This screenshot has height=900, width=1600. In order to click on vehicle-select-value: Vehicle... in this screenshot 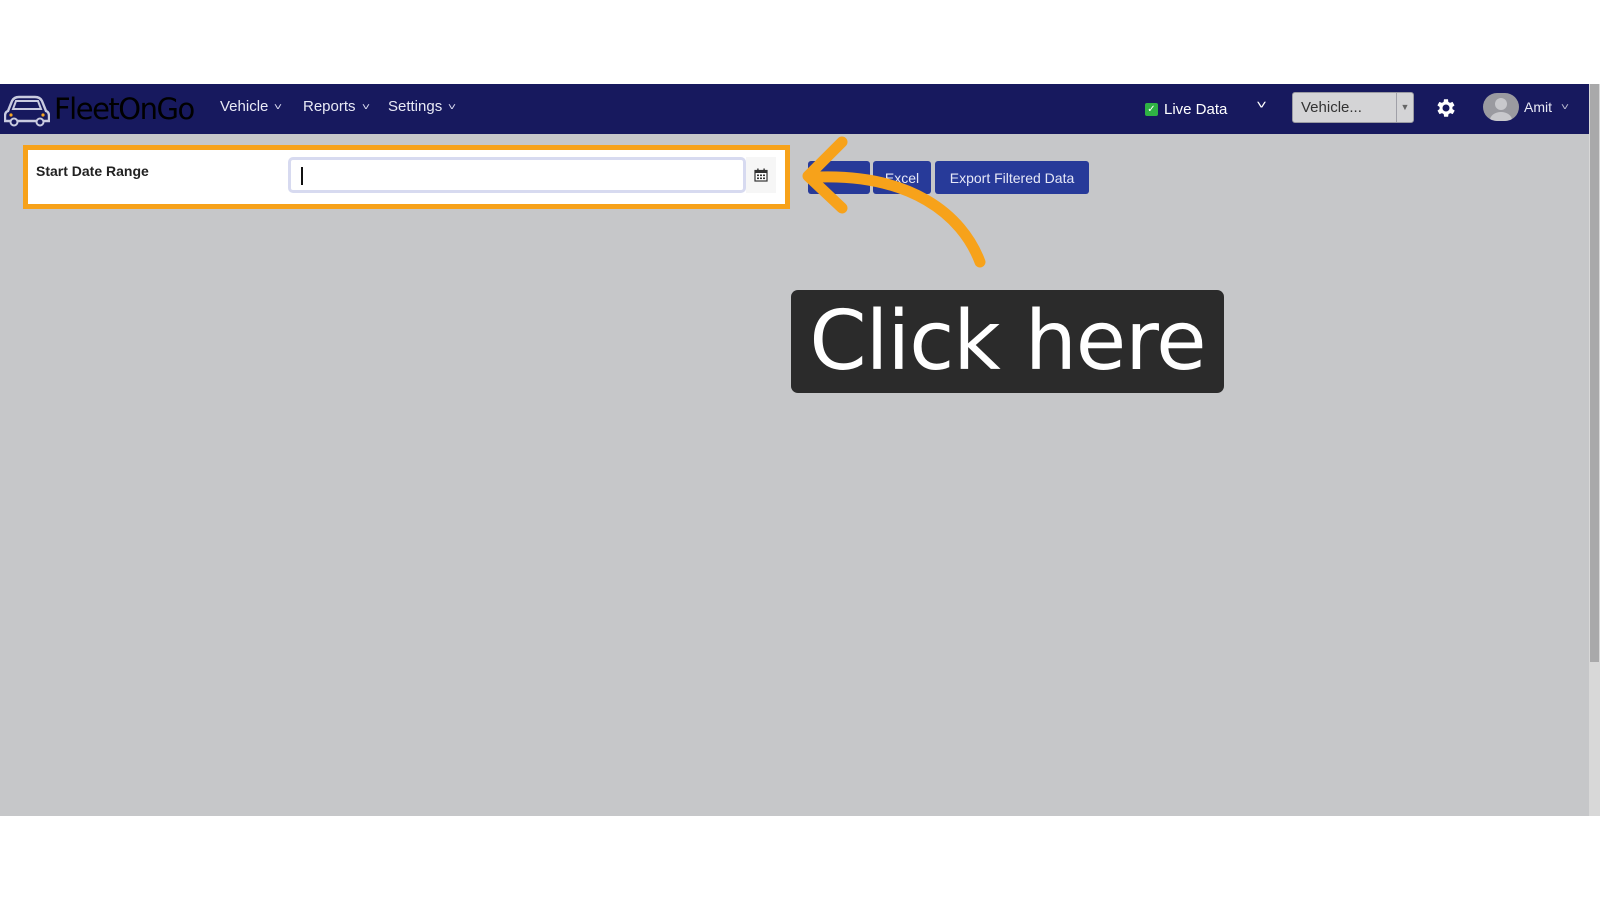, I will do `click(1331, 107)`.